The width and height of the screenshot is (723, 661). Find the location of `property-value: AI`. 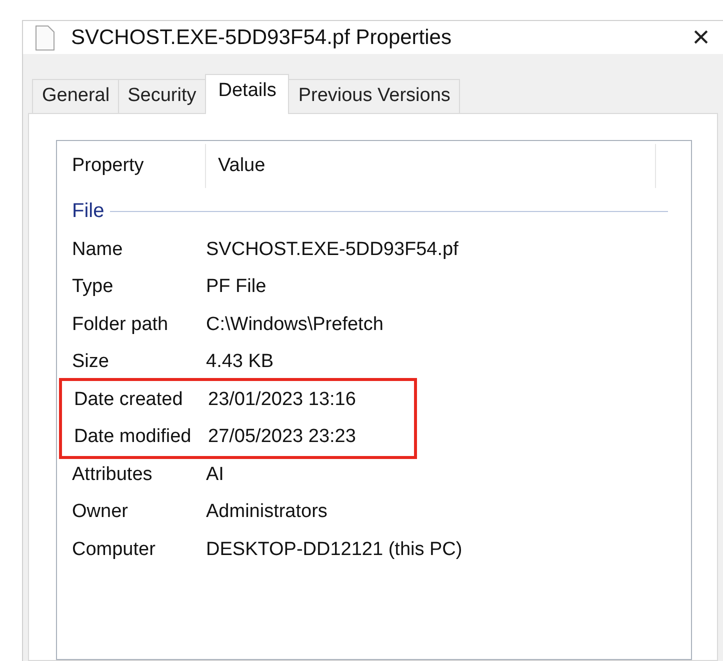

property-value: AI is located at coordinates (215, 474).